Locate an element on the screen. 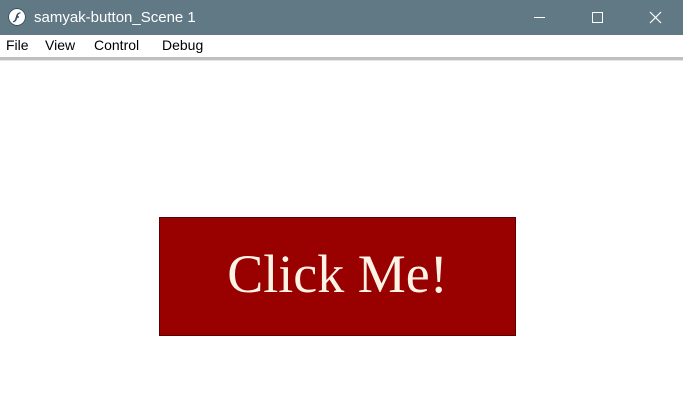  minimize-button is located at coordinates (539, 17).